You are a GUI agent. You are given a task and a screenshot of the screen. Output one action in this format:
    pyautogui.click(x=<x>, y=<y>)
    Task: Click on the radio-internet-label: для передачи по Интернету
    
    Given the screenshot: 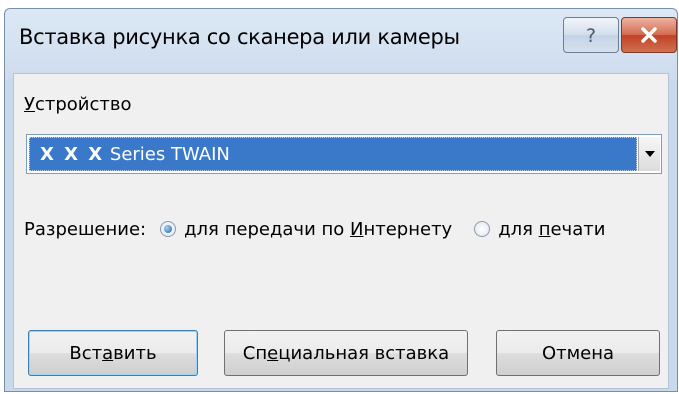 What is the action you would take?
    pyautogui.click(x=318, y=229)
    